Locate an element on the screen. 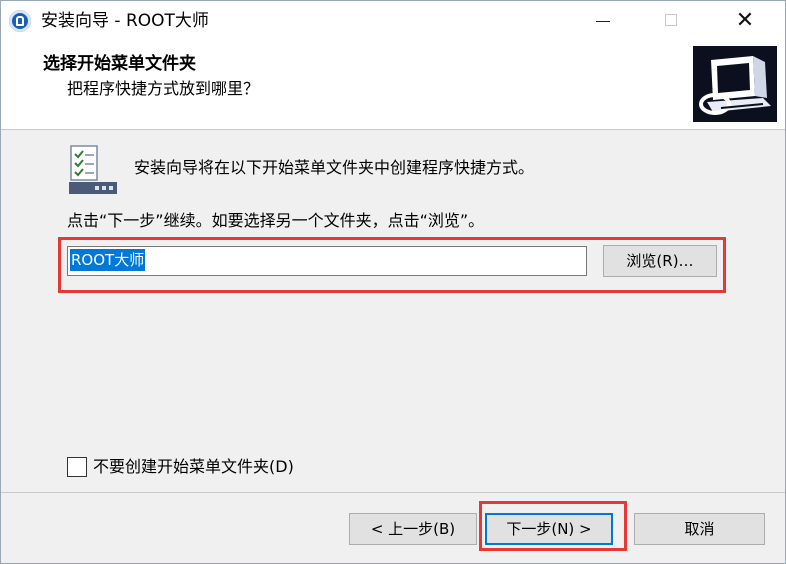 The width and height of the screenshot is (786, 564). maximize-icon is located at coordinates (671, 20).